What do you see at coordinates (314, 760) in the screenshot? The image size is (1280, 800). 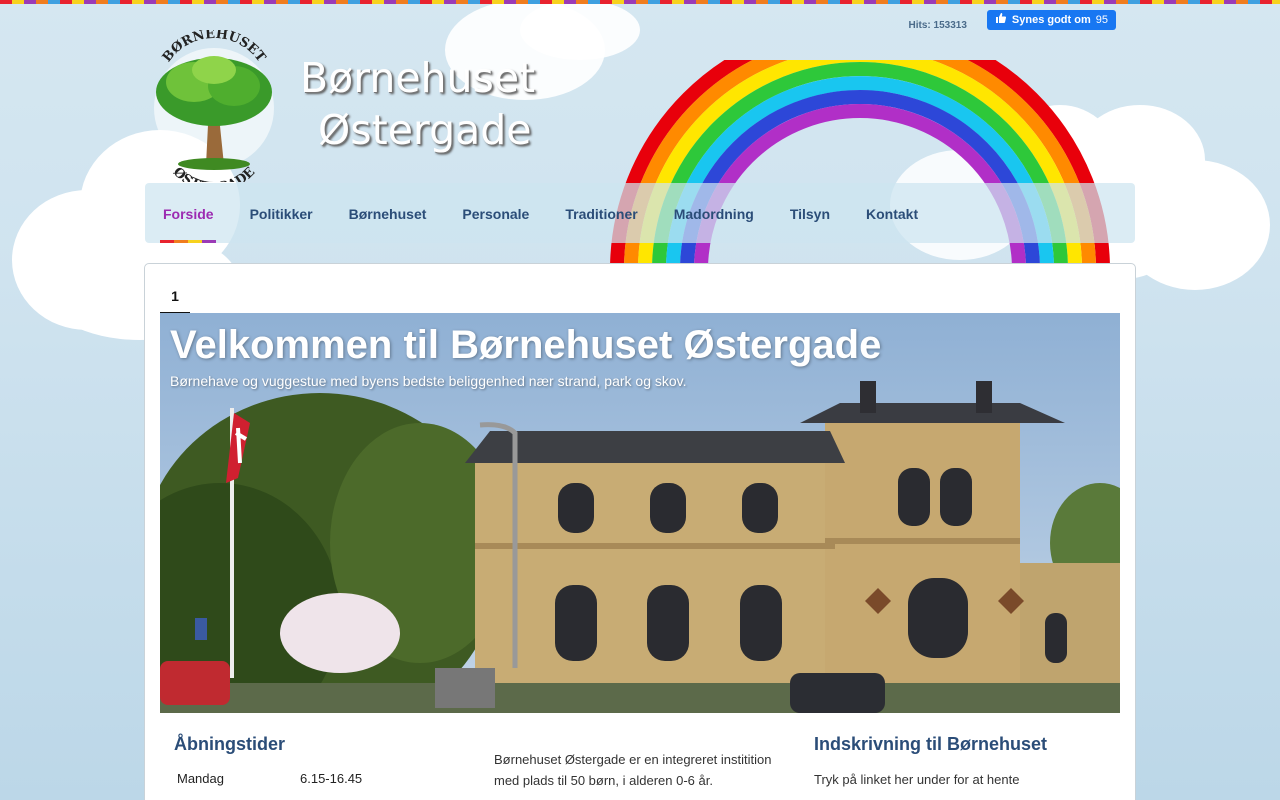 I see `opening-hours-section: Åbningstider Mandag 6.15-16.45` at bounding box center [314, 760].